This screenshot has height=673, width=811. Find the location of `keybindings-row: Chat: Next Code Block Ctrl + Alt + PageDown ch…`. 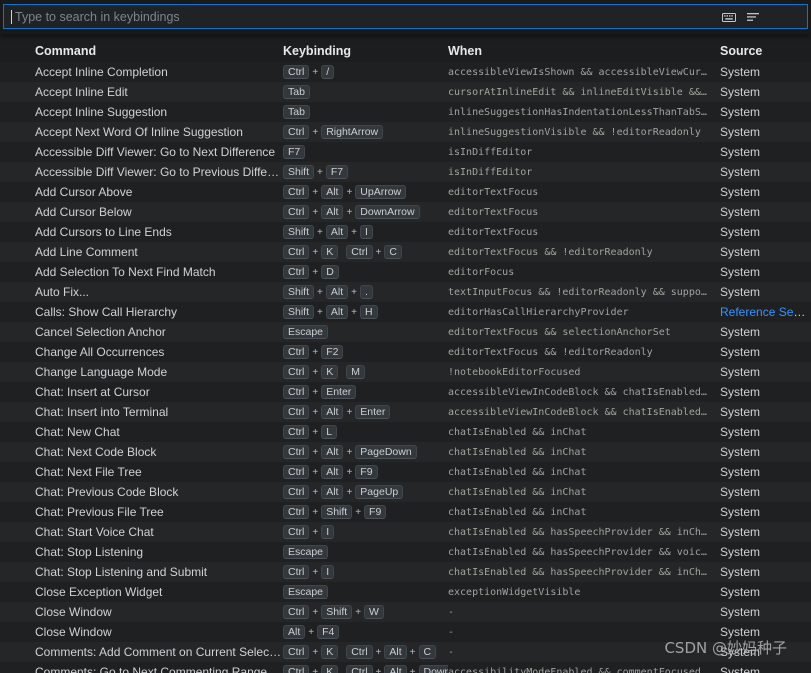

keybindings-row: Chat: Next Code Block Ctrl + Alt + PageDown ch… is located at coordinates (405, 452).